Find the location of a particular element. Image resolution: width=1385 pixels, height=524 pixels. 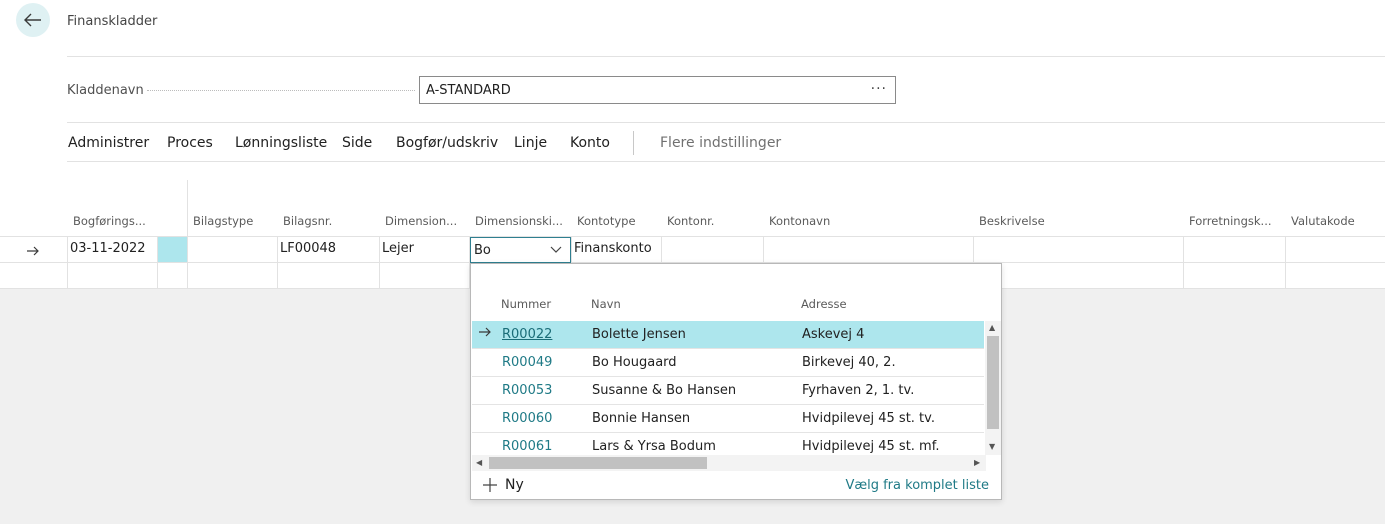

action-more-options: Flere indstillinger is located at coordinates (720, 143).